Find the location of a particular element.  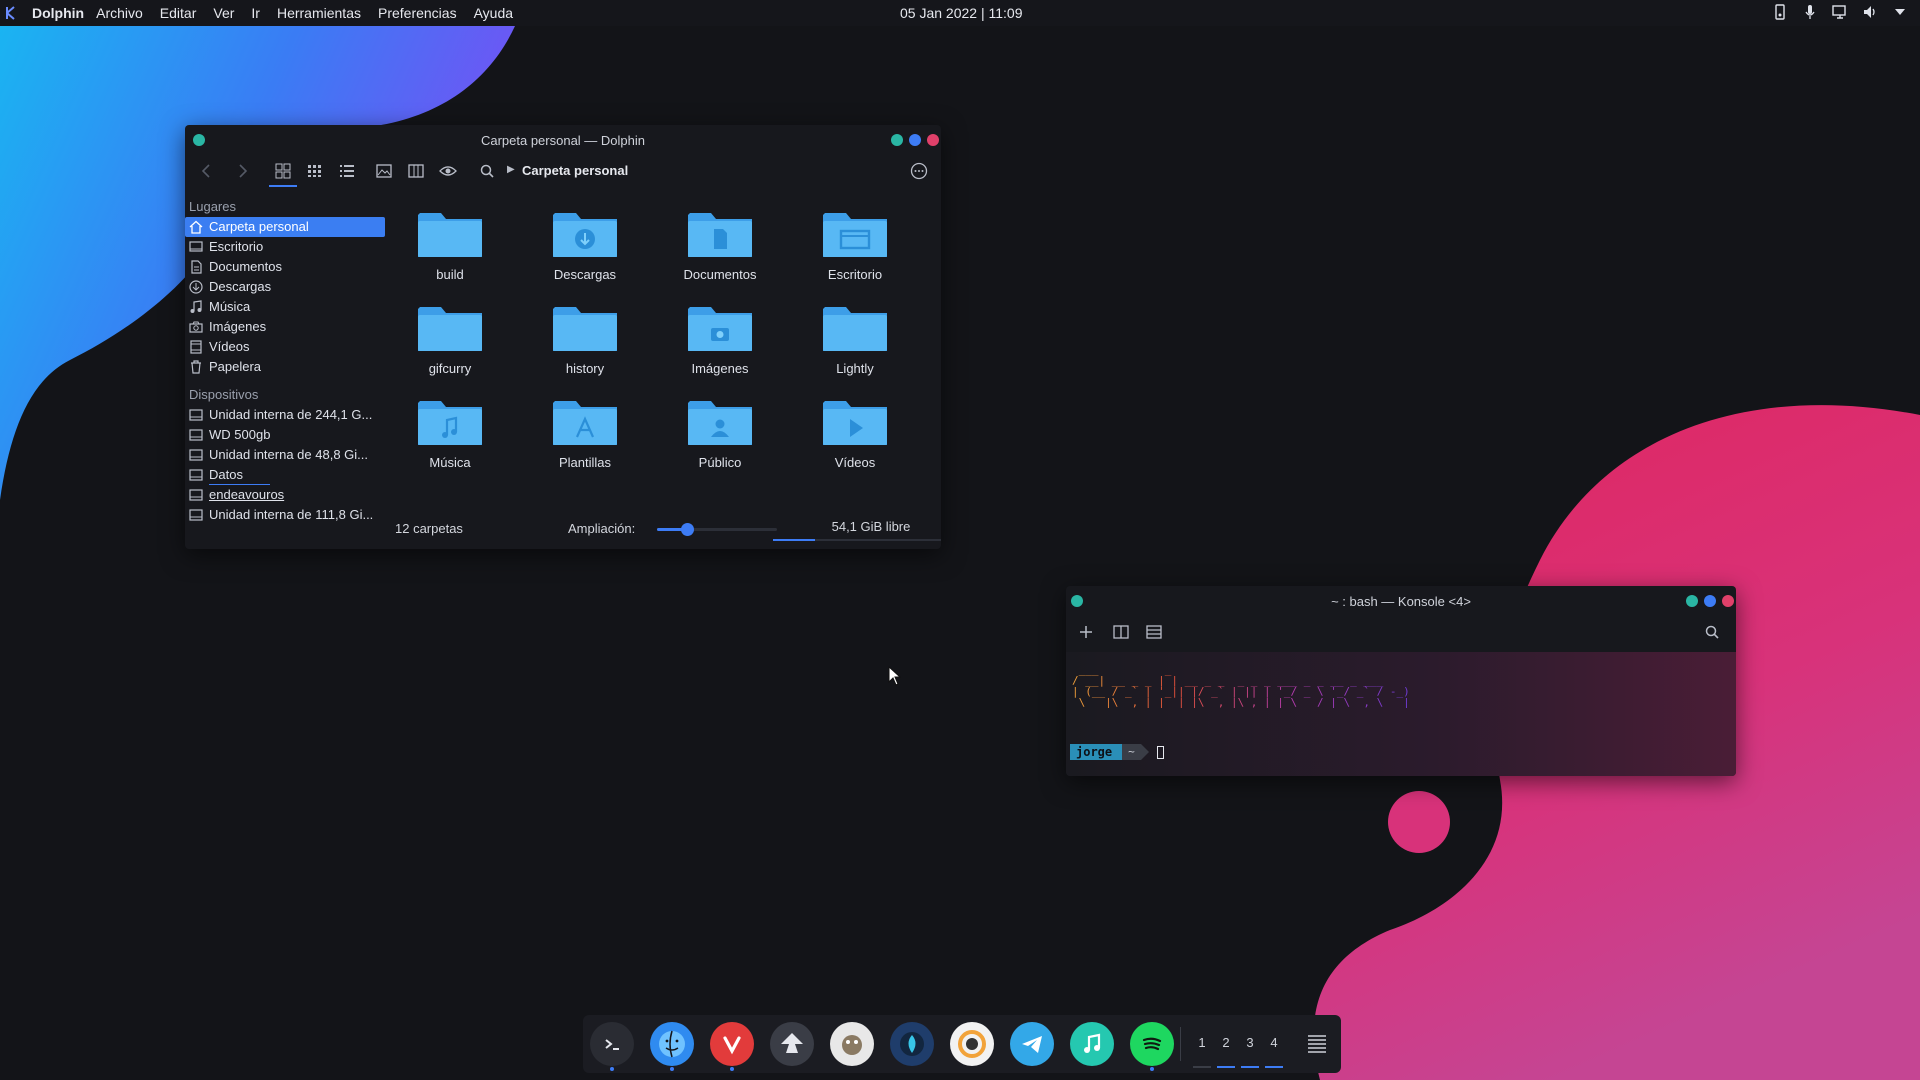

finder-launcher is located at coordinates (672, 1044).